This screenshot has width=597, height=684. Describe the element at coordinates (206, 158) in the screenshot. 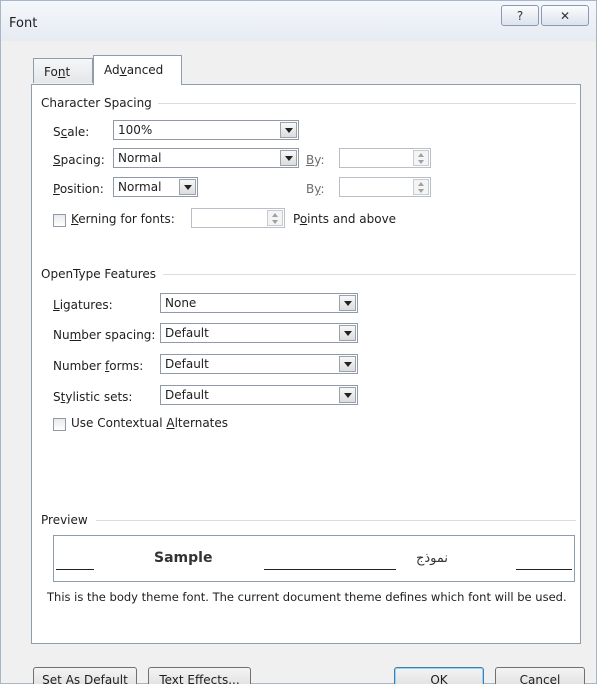

I see `spacing-dropdown: Normal` at that location.